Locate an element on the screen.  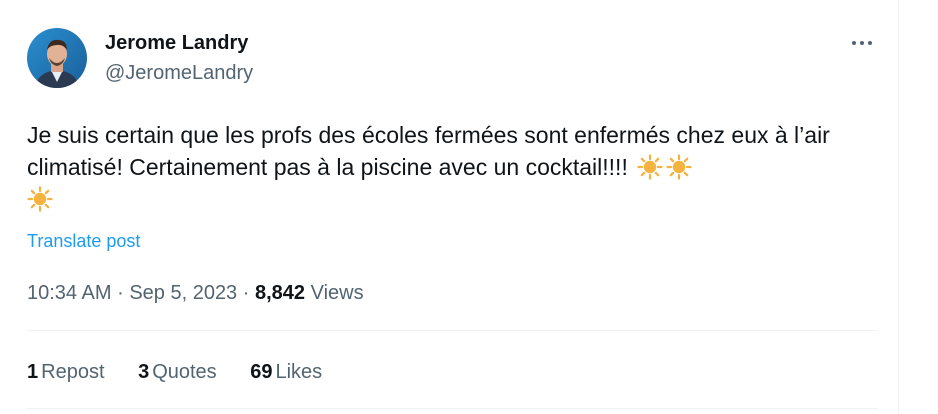
engagement-stats: 1 Repost 3 Quotes 69 Likes is located at coordinates (188, 372).